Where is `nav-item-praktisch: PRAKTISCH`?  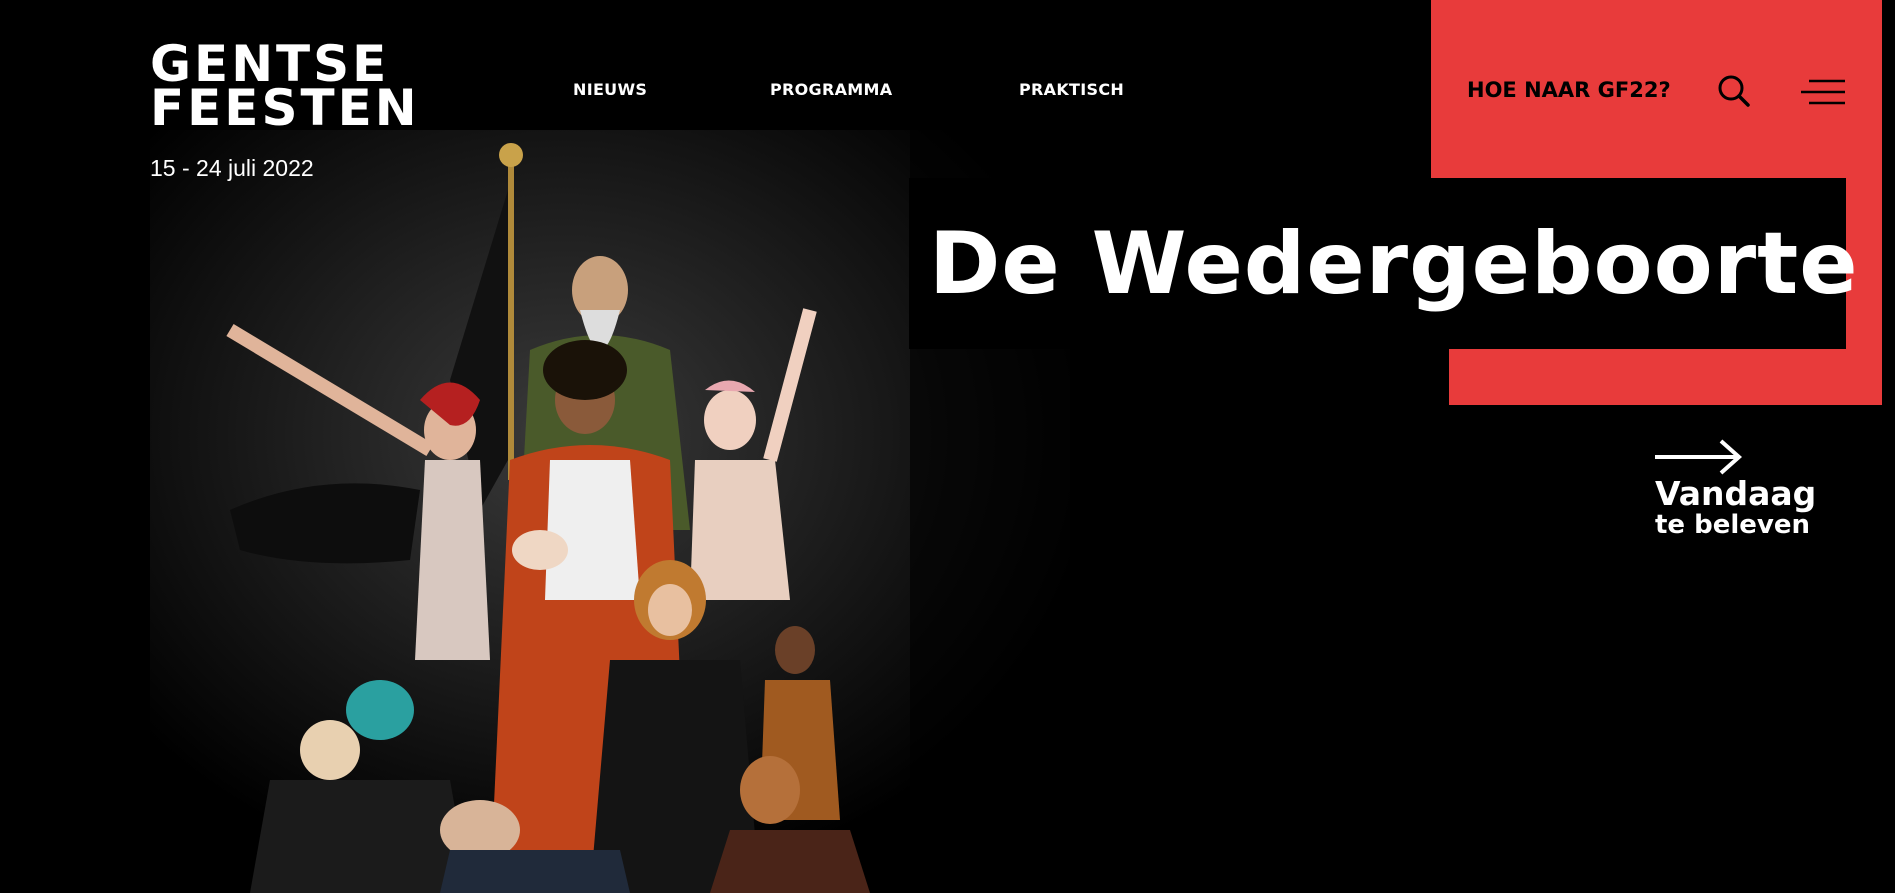 nav-item-praktisch: PRAKTISCH is located at coordinates (1071, 89).